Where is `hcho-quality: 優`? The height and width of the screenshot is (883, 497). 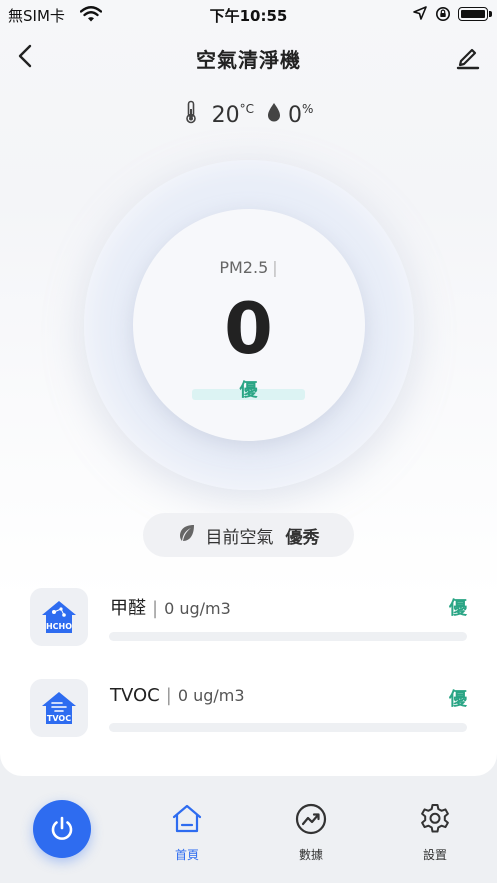 hcho-quality: 優 is located at coordinates (458, 608).